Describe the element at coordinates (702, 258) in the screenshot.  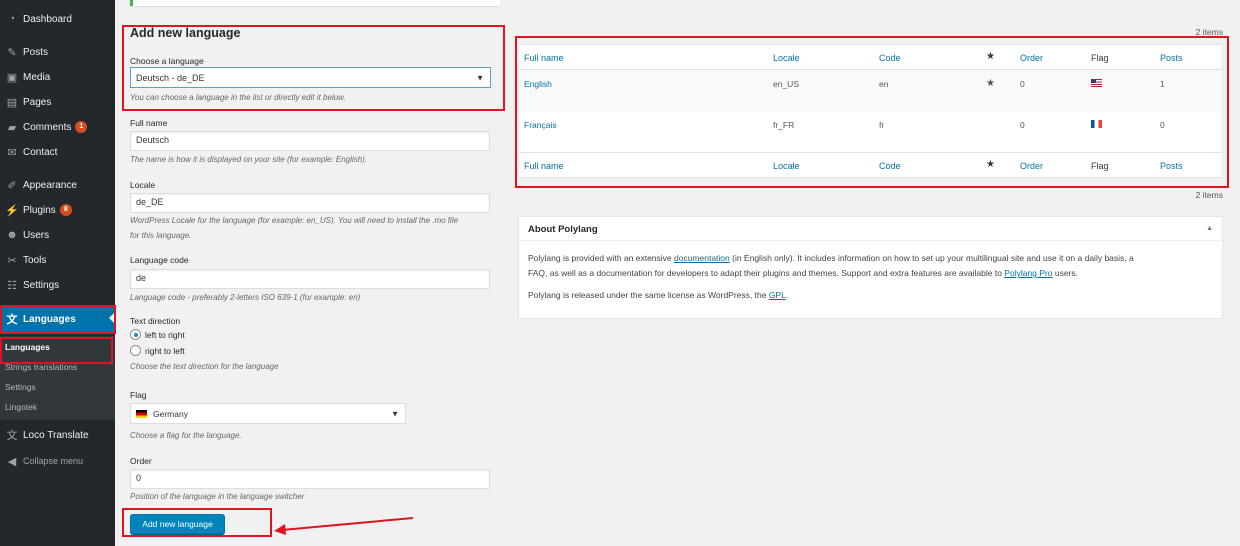
I see `documentation-link: documentation` at that location.